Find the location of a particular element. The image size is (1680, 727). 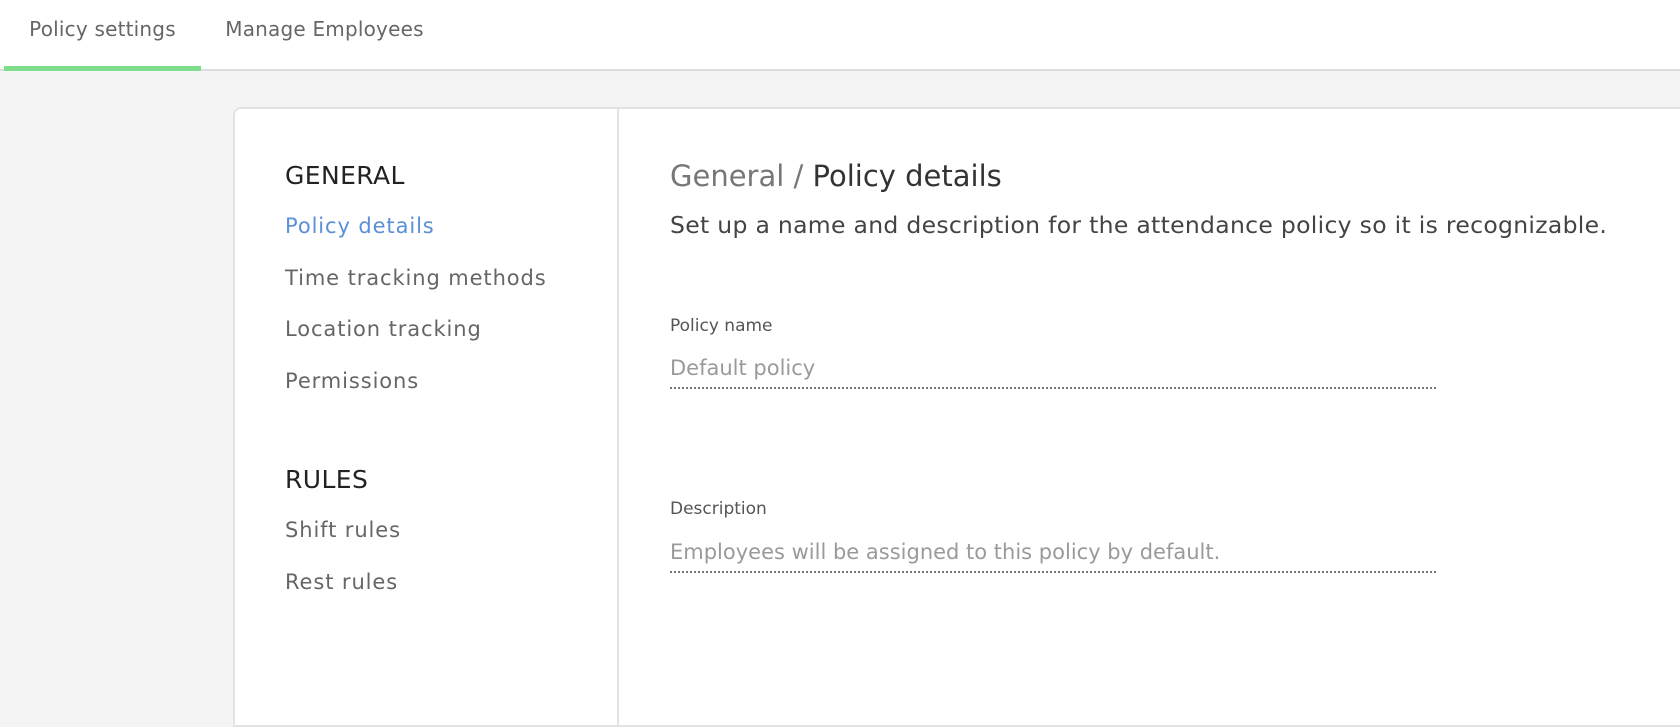

tab-manage-employees: Manage Employees is located at coordinates (324, 35).